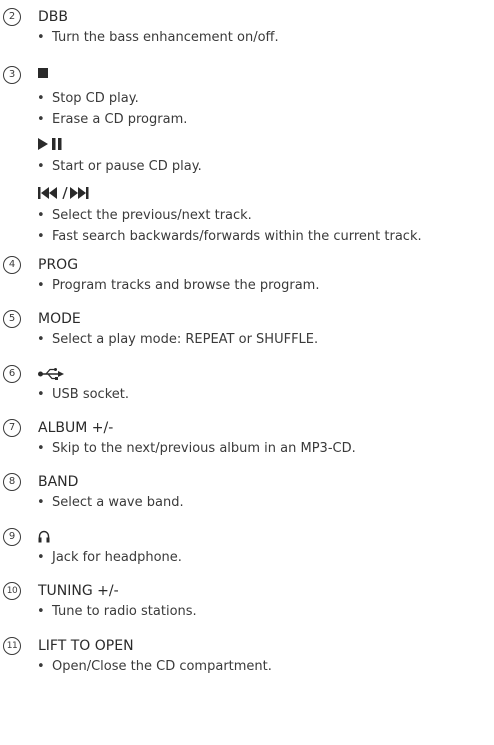  Describe the element at coordinates (78, 591) in the screenshot. I see `item-title: TUNING +/-` at that location.